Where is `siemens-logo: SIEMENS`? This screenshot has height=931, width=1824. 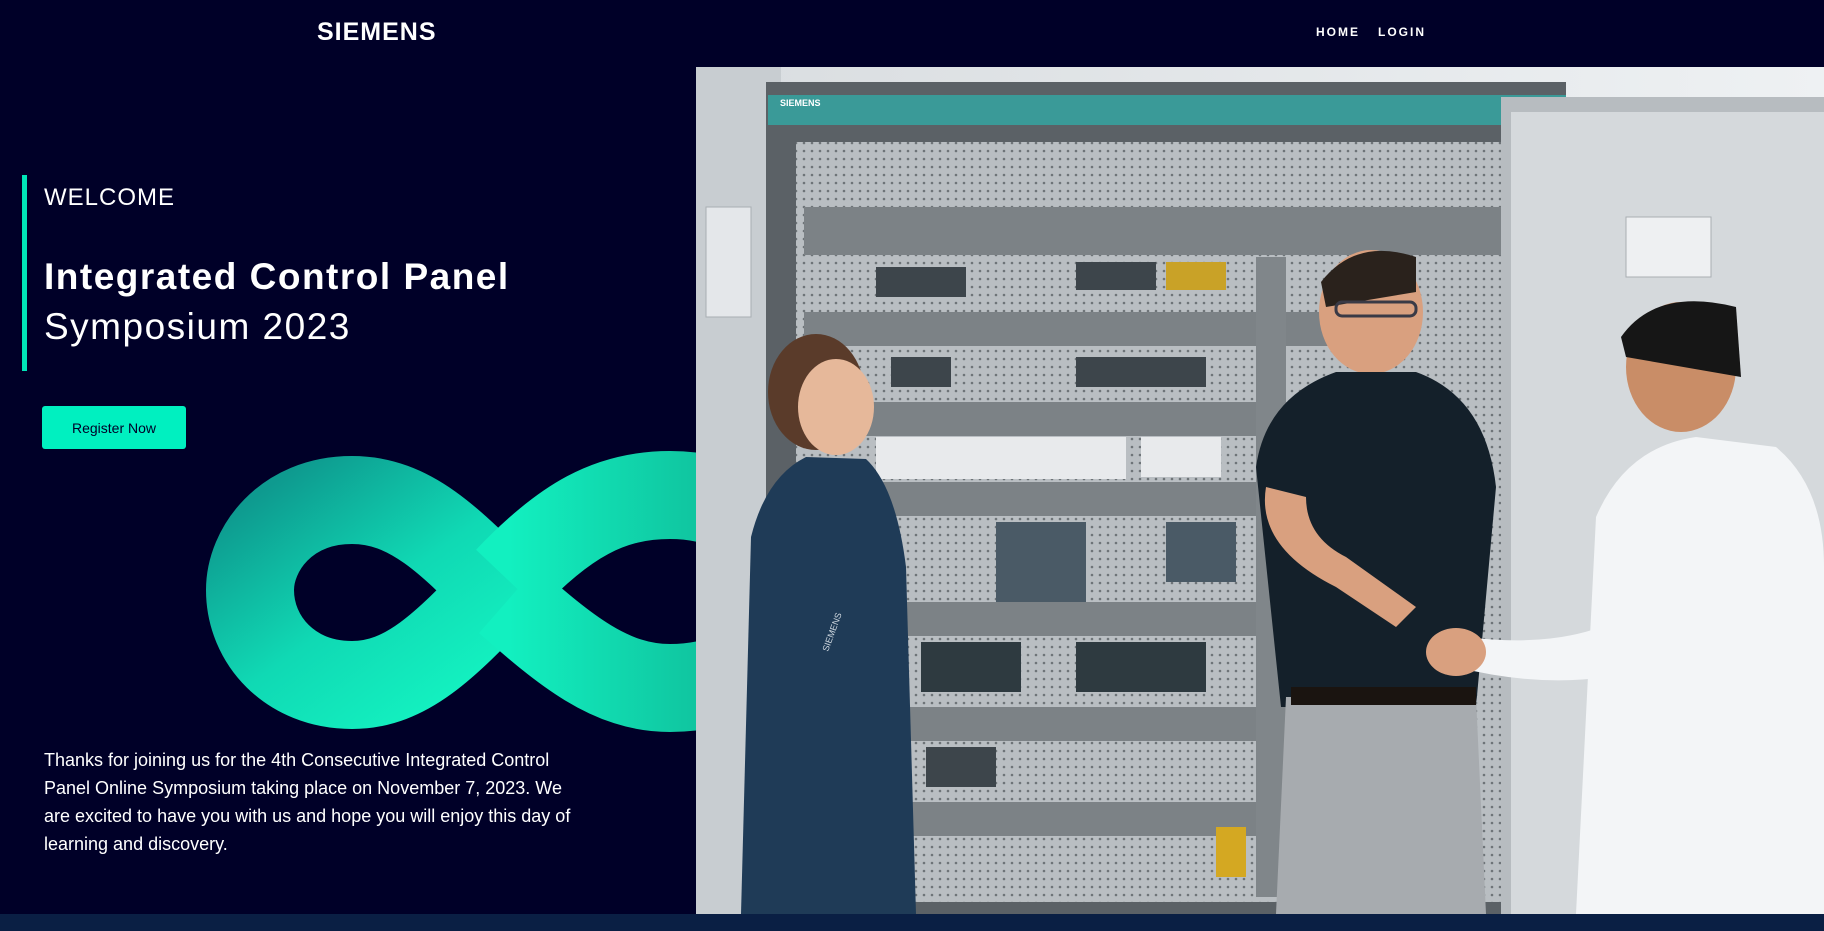 siemens-logo: SIEMENS is located at coordinates (377, 32).